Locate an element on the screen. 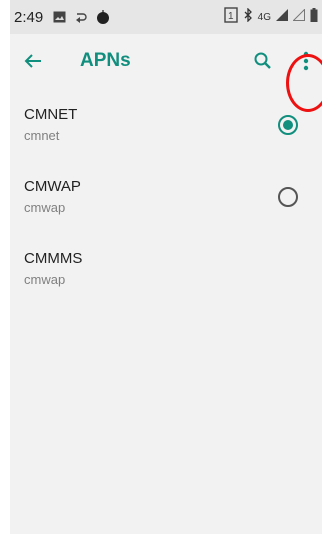 The height and width of the screenshot is (534, 322). svg-text: 1 is located at coordinates (231, 16).